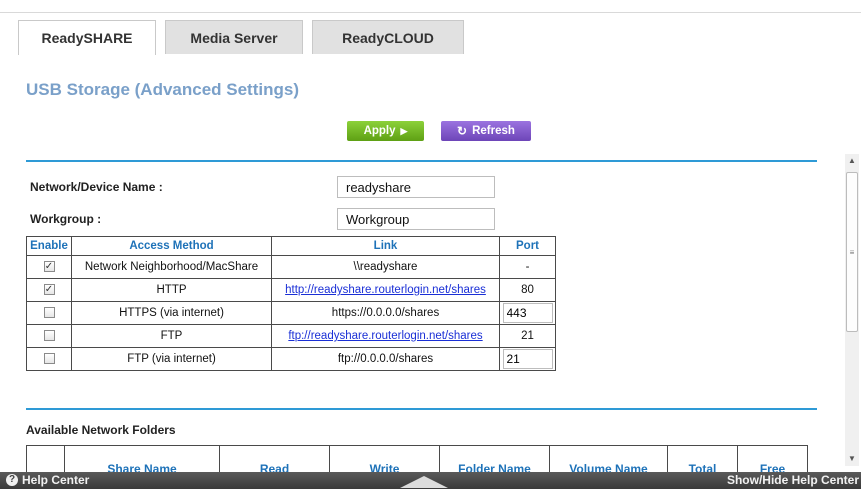 The image size is (861, 489). Describe the element at coordinates (852, 252) in the screenshot. I see `scrollbar-thumb: ≡` at that location.